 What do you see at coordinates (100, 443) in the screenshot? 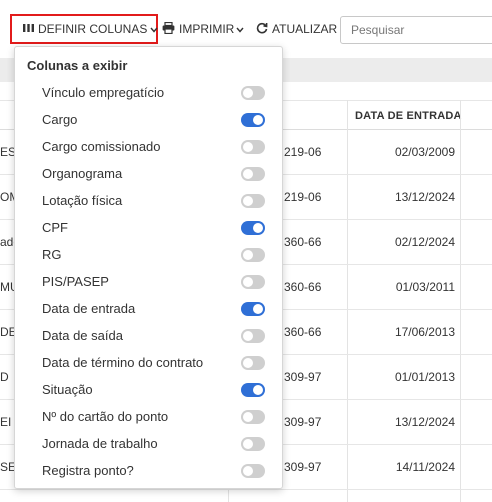
I see `column-toggle-label: Jornada de trabalho` at bounding box center [100, 443].